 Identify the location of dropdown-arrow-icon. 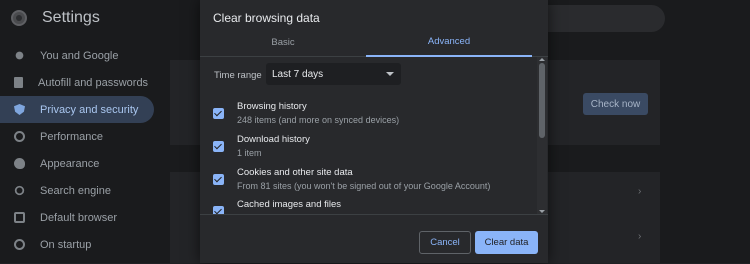
(390, 74).